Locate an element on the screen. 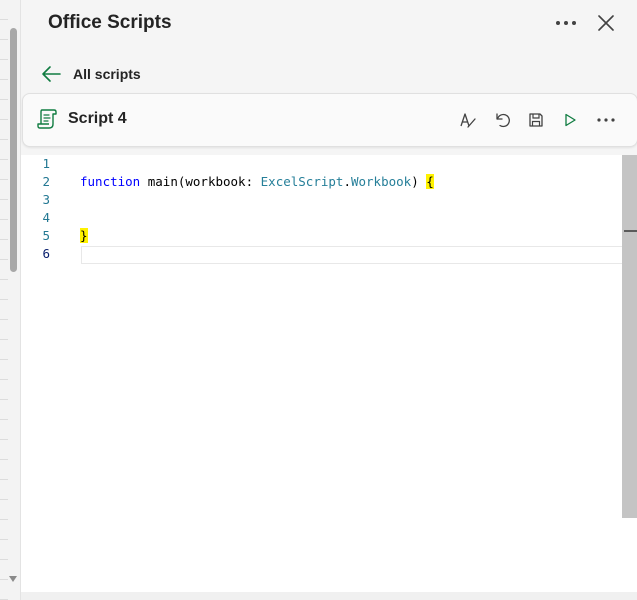 The image size is (637, 600). line-number: 5 is located at coordinates (46, 235).